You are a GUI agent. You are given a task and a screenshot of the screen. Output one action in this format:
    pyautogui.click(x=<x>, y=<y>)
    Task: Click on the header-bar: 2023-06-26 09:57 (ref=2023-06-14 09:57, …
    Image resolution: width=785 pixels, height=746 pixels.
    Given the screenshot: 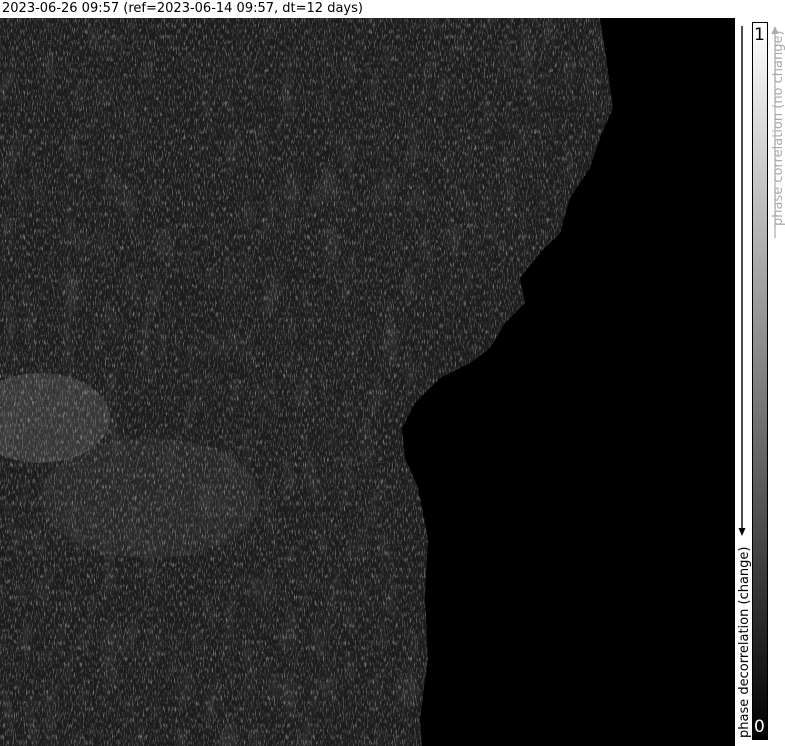 What is the action you would take?
    pyautogui.click(x=392, y=9)
    